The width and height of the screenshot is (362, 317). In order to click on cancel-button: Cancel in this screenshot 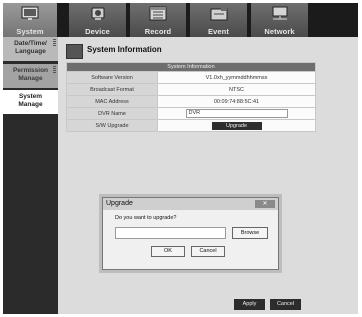, I will do `click(285, 304)`.